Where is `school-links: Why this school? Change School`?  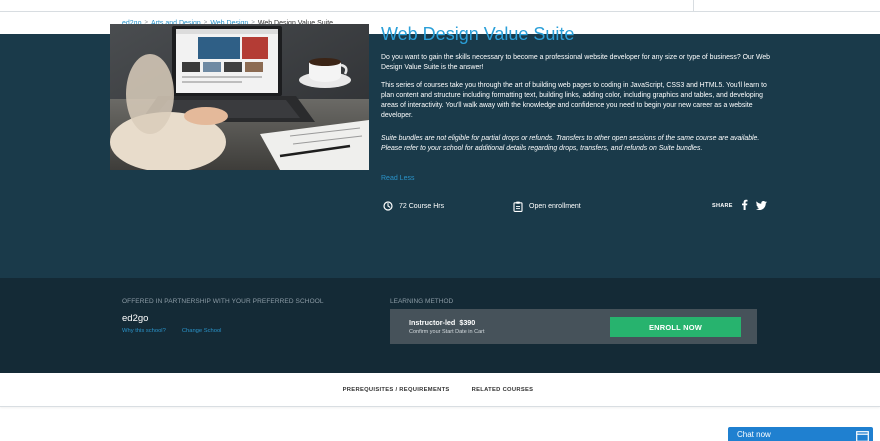
school-links: Why this school? Change School is located at coordinates (171, 331).